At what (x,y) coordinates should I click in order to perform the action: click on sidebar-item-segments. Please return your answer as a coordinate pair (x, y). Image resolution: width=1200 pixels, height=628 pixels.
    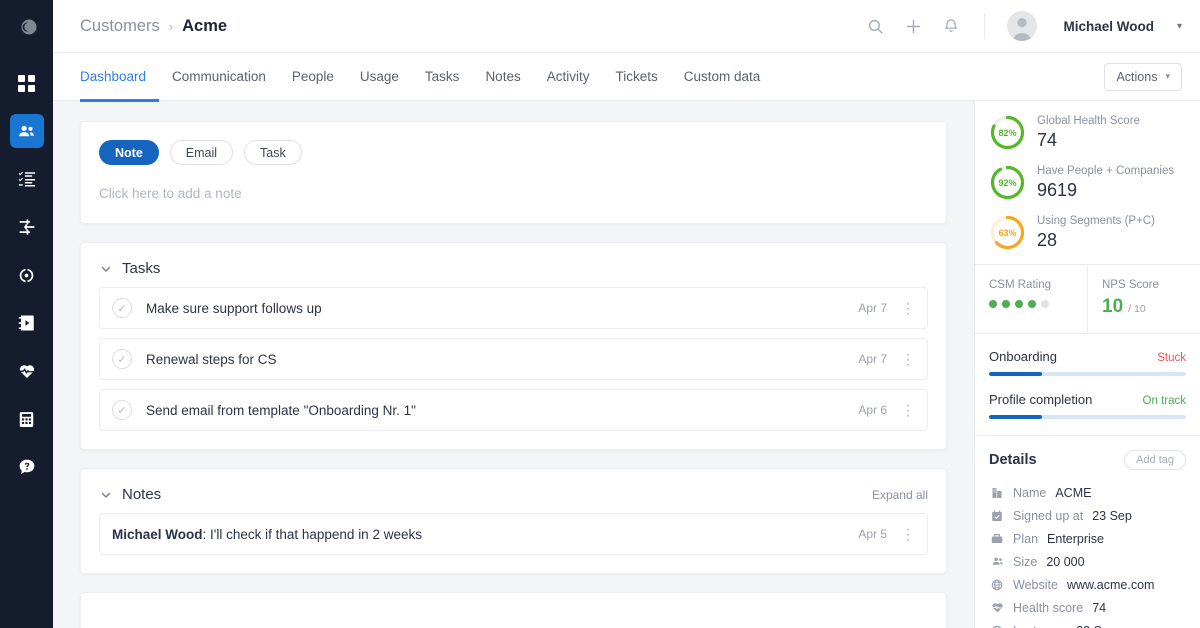
    Looking at the image, I should click on (27, 227).